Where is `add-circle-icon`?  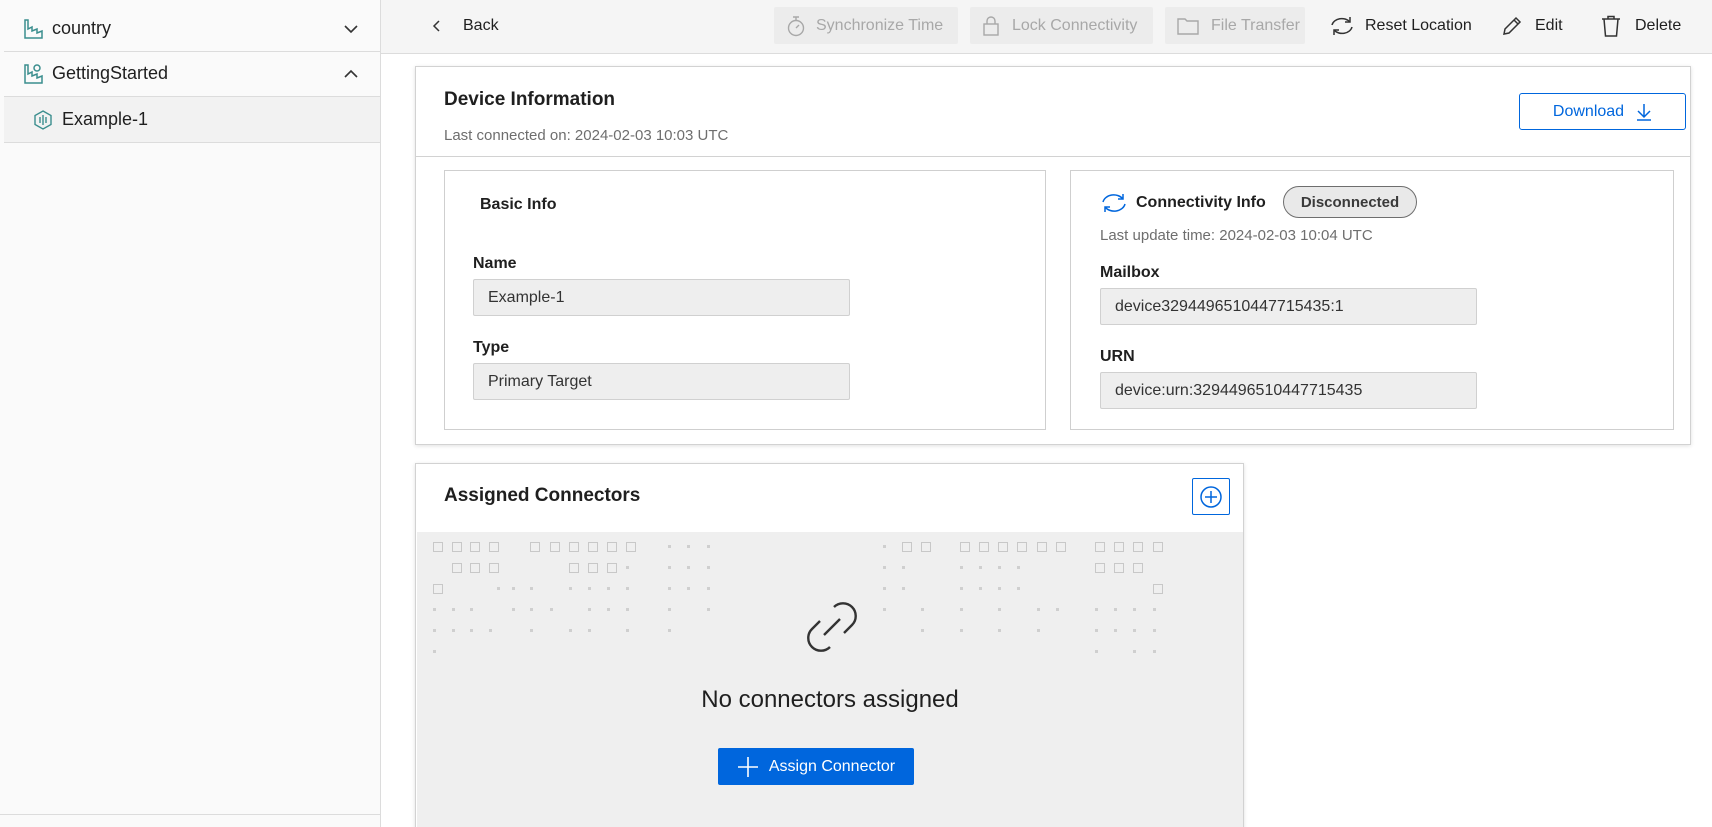 add-circle-icon is located at coordinates (1211, 496).